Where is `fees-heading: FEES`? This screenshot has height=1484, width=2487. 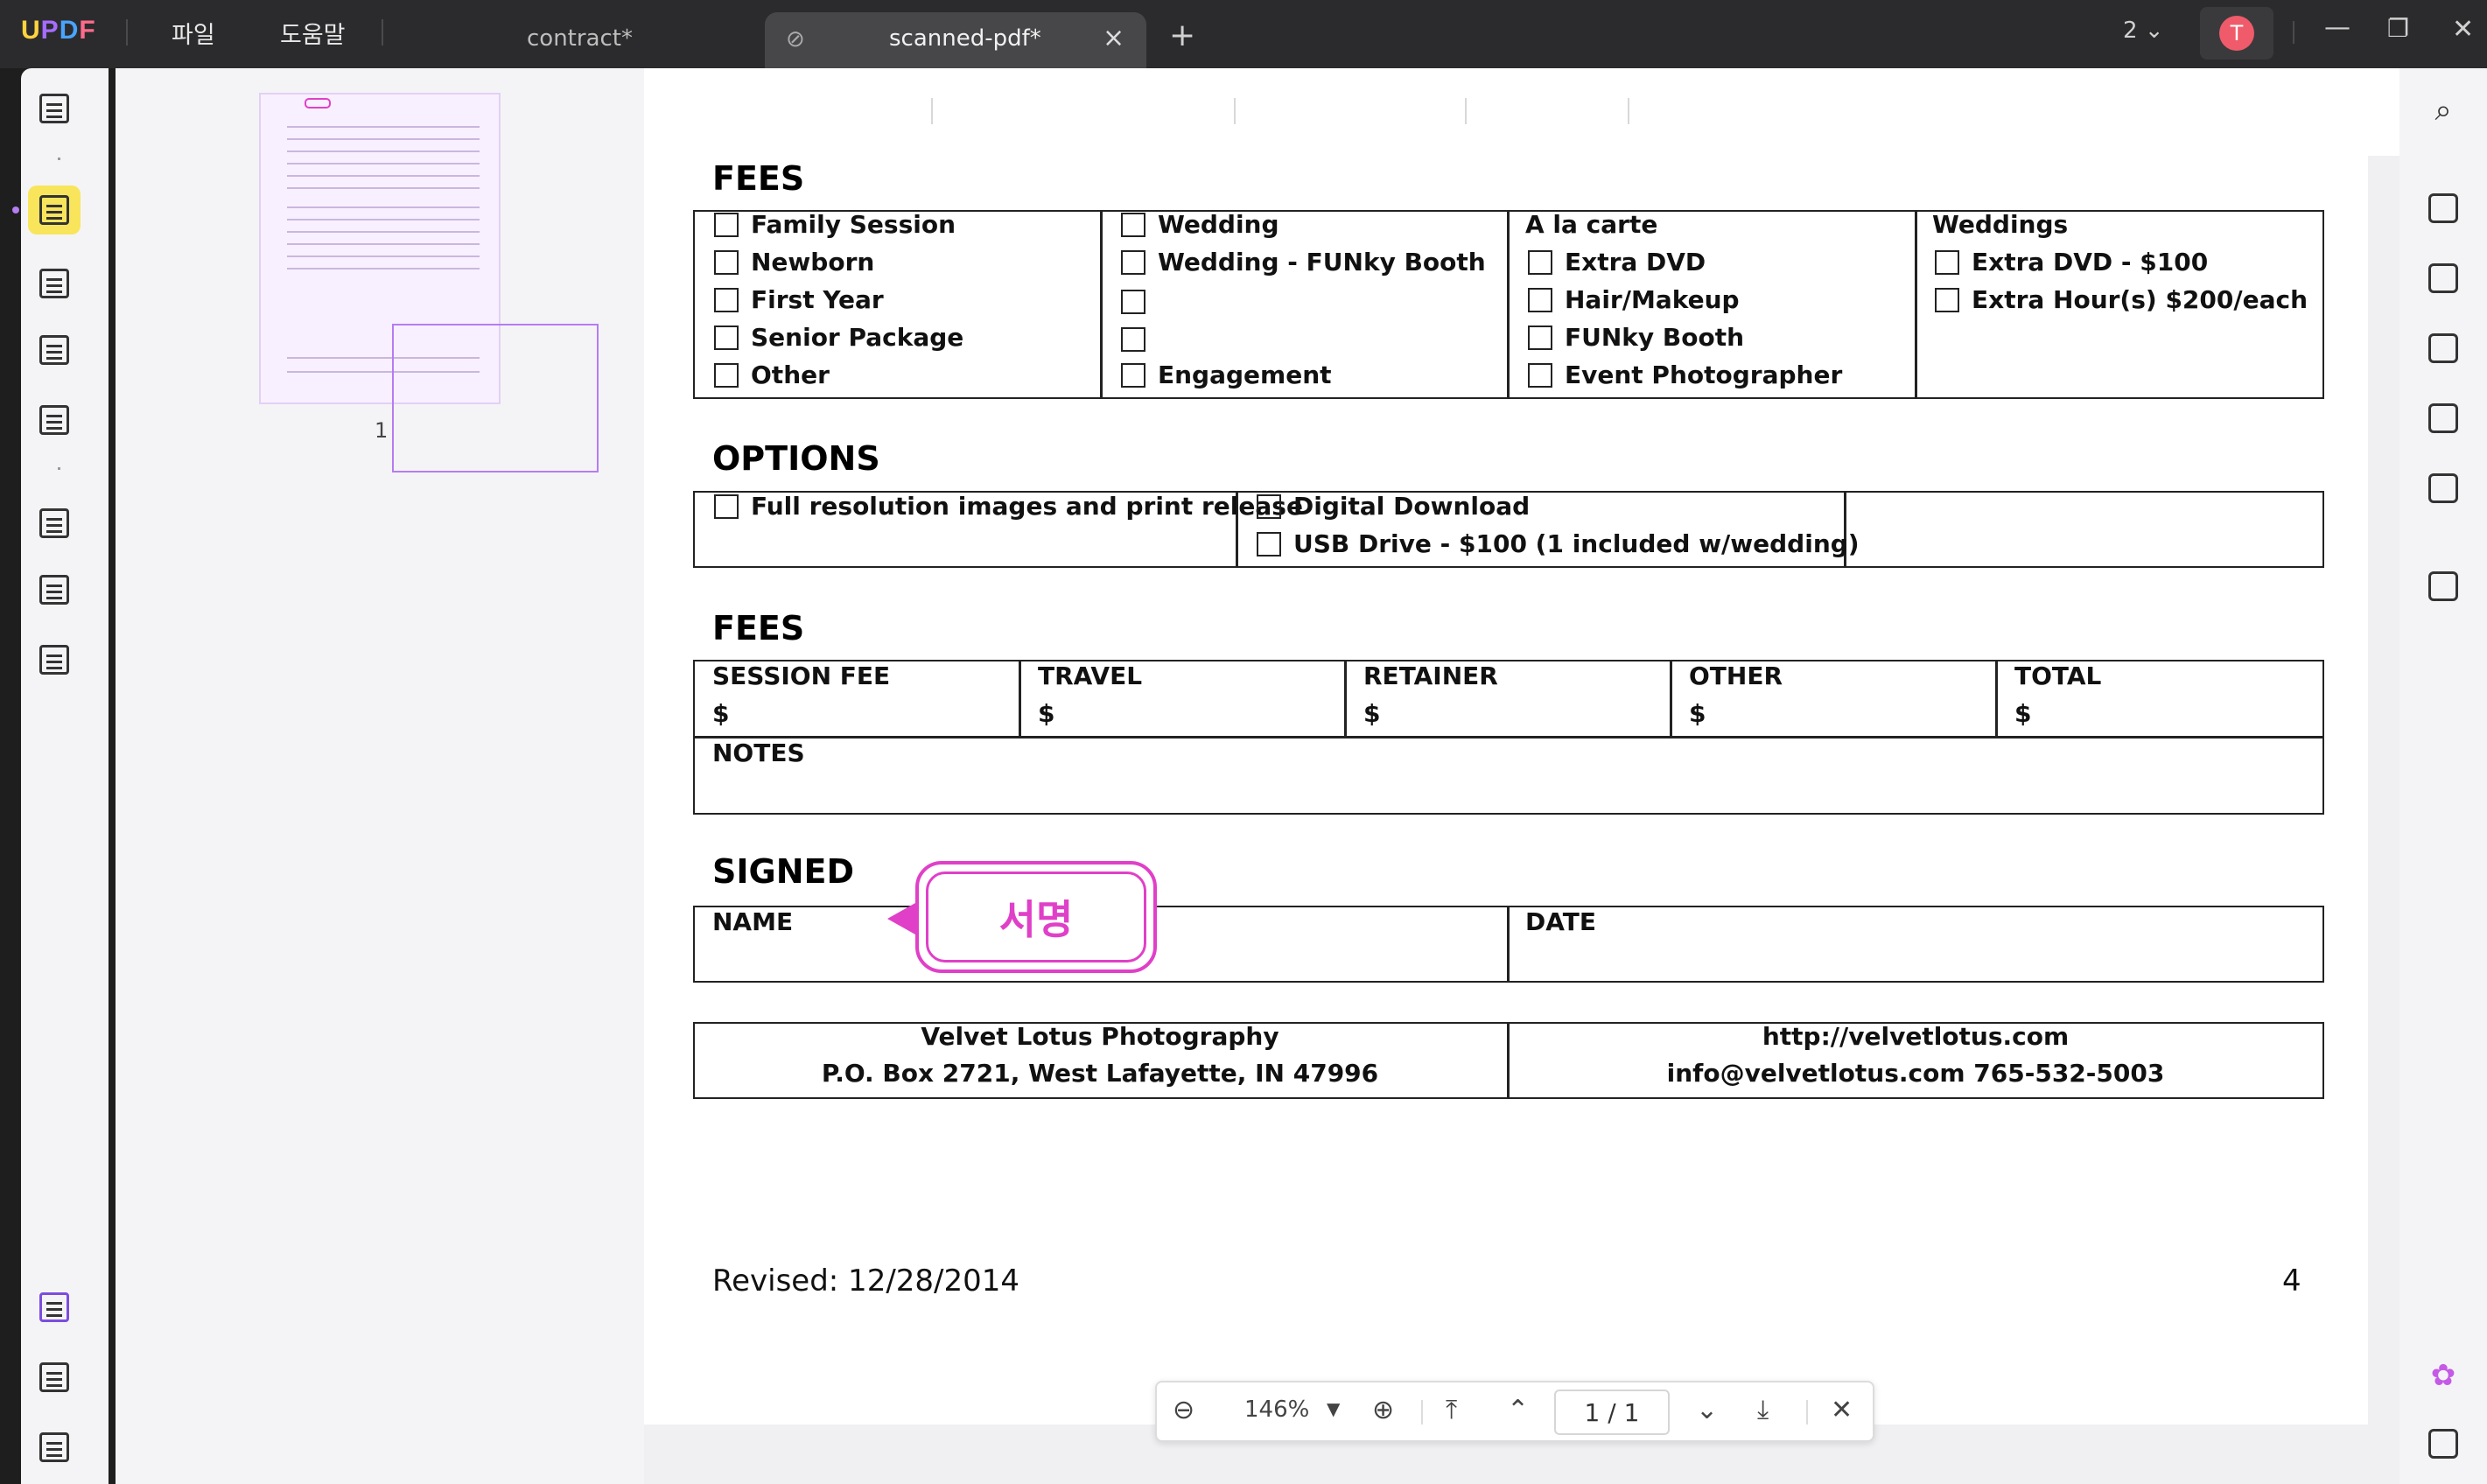 fees-heading: FEES is located at coordinates (759, 178).